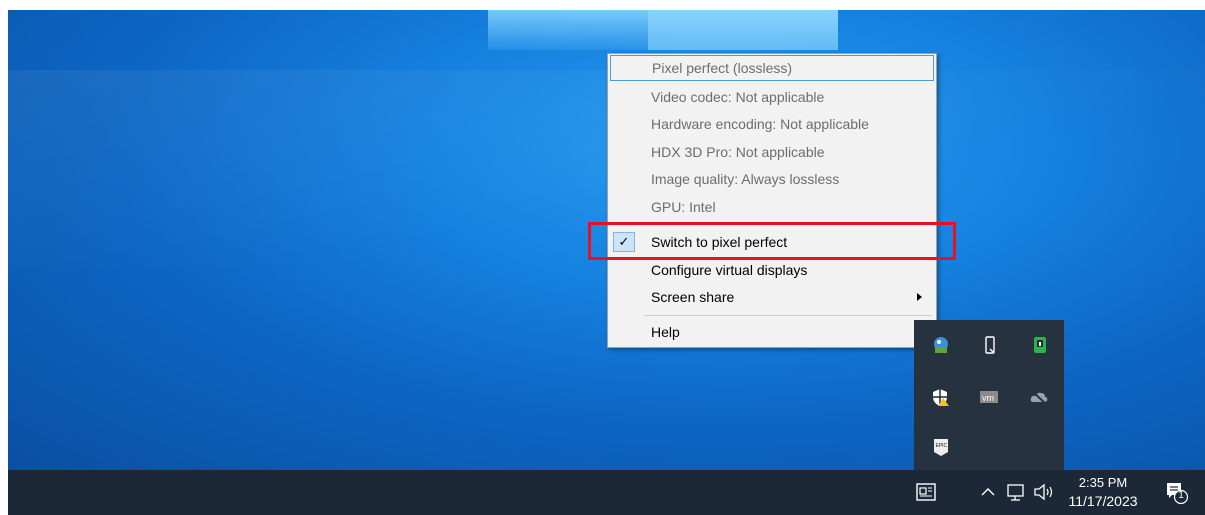  I want to click on usb-drive-icon, so click(990, 345).